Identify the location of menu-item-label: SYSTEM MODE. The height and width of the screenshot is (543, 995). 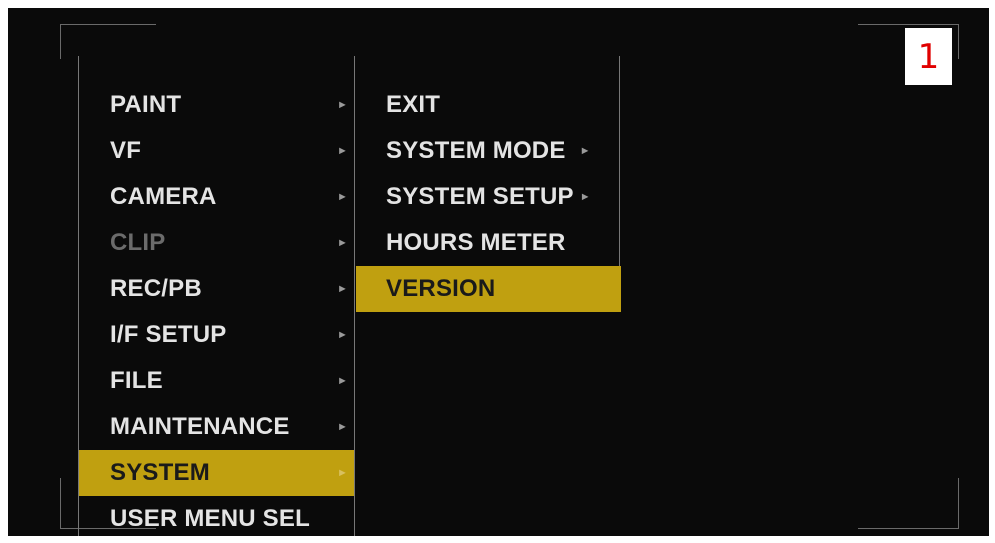
(476, 150).